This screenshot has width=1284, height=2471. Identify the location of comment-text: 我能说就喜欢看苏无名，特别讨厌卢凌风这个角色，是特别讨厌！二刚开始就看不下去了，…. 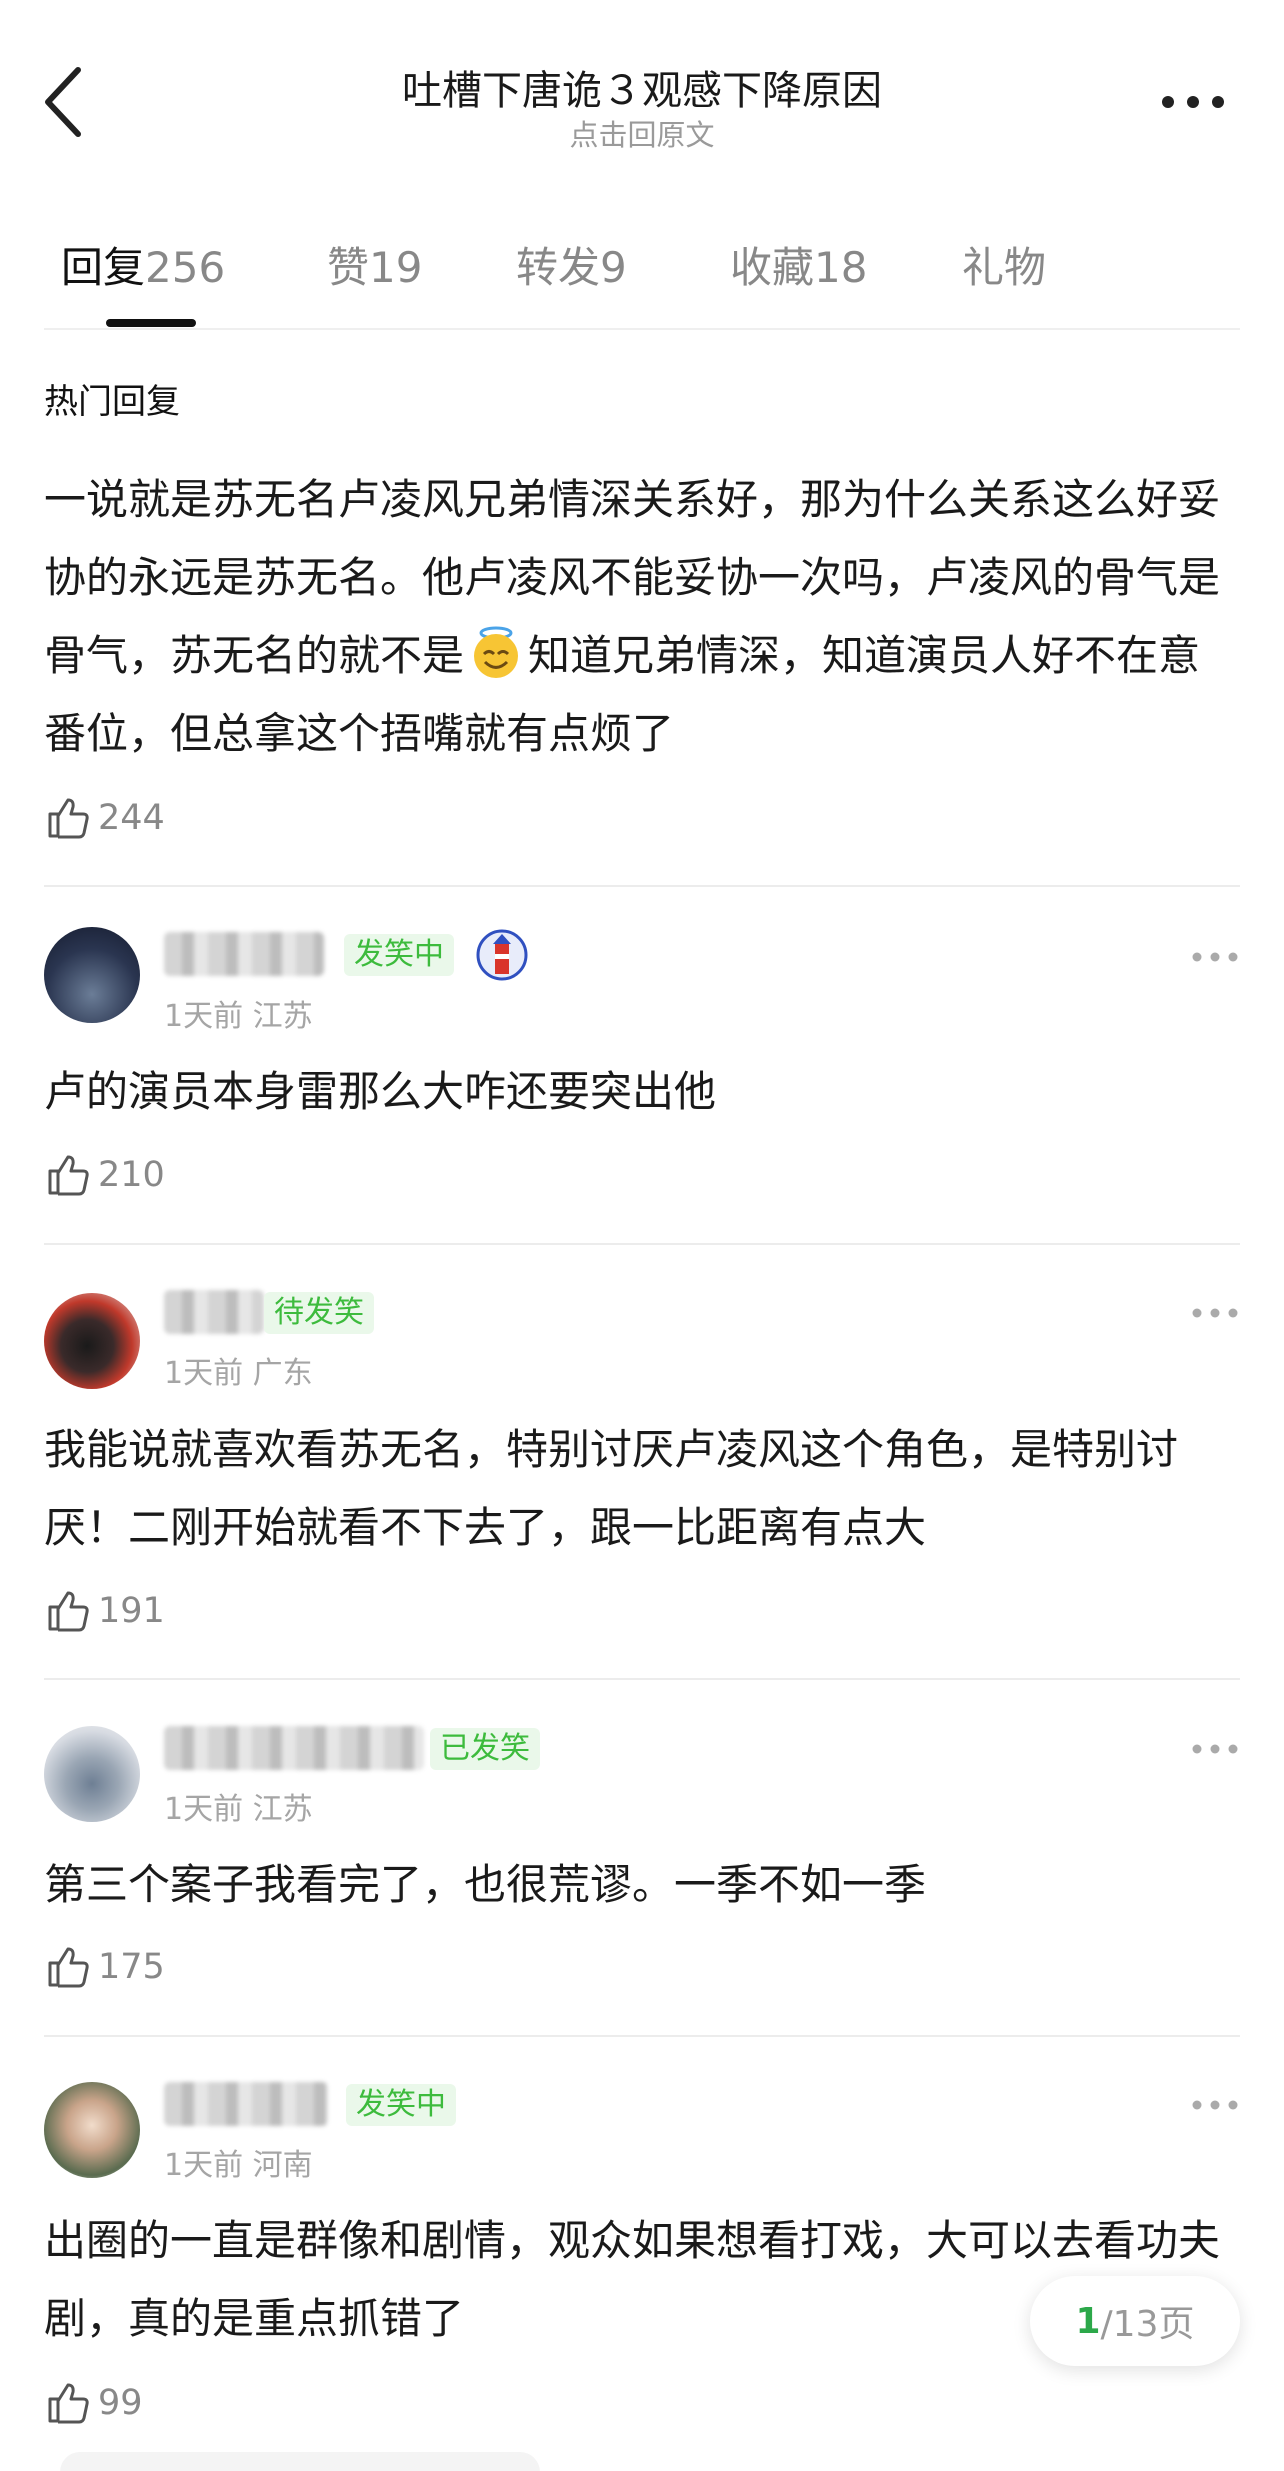
(611, 1488).